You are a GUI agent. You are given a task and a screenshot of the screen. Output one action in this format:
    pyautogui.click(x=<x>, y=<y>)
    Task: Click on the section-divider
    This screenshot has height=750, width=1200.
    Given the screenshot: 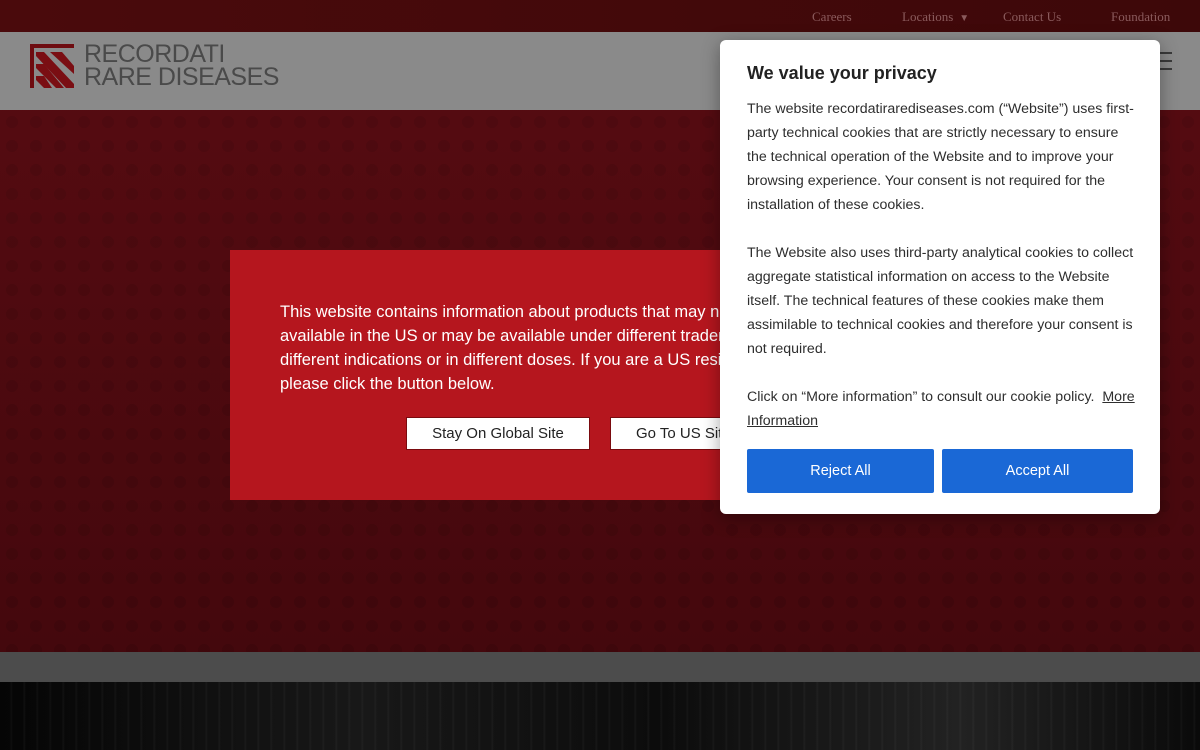 What is the action you would take?
    pyautogui.click(x=600, y=667)
    